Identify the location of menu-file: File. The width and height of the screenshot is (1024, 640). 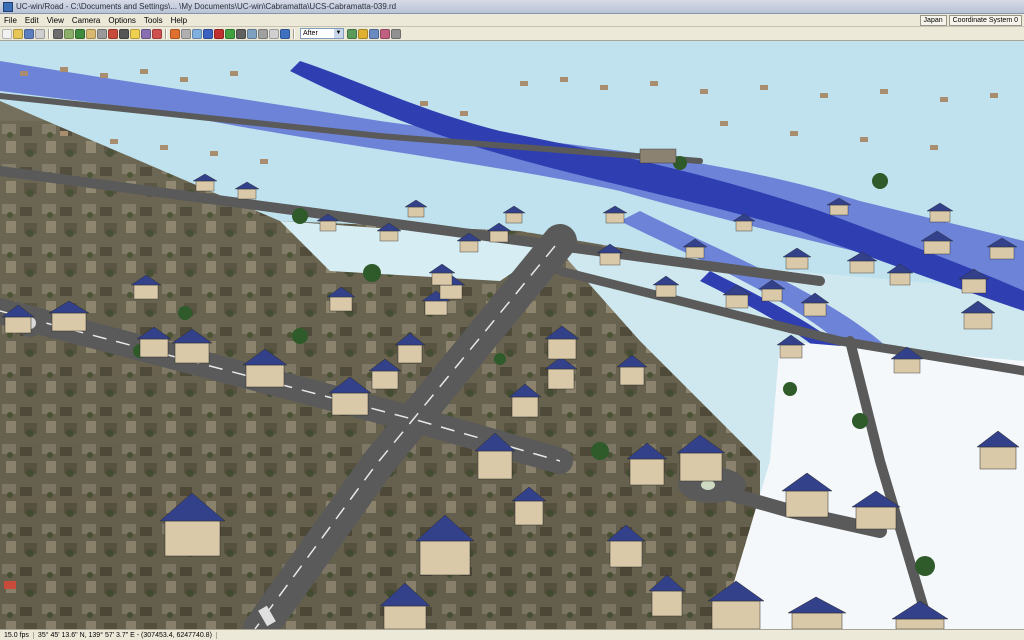
(10, 20).